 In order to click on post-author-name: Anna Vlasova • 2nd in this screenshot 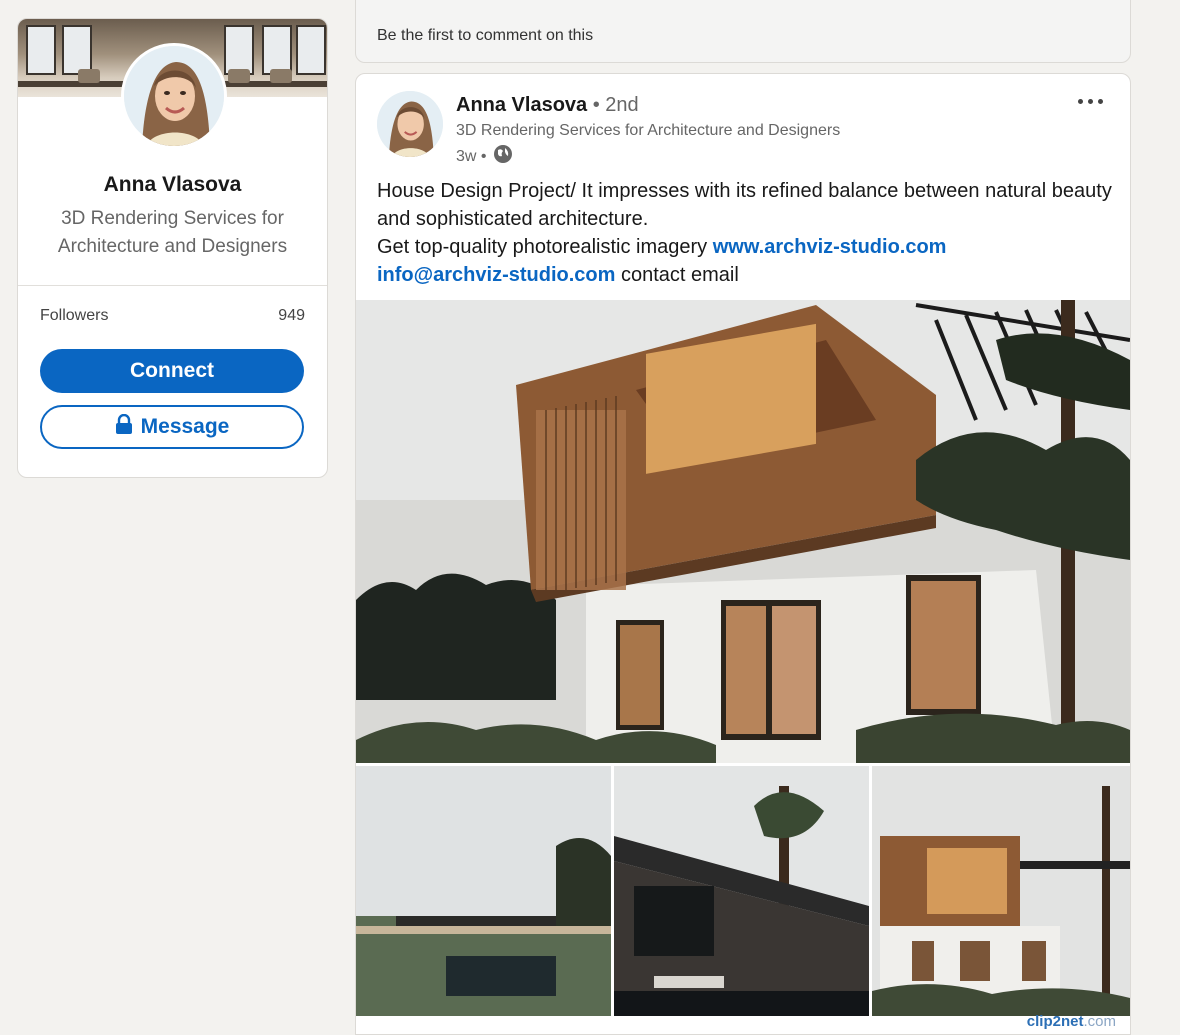, I will do `click(547, 105)`.